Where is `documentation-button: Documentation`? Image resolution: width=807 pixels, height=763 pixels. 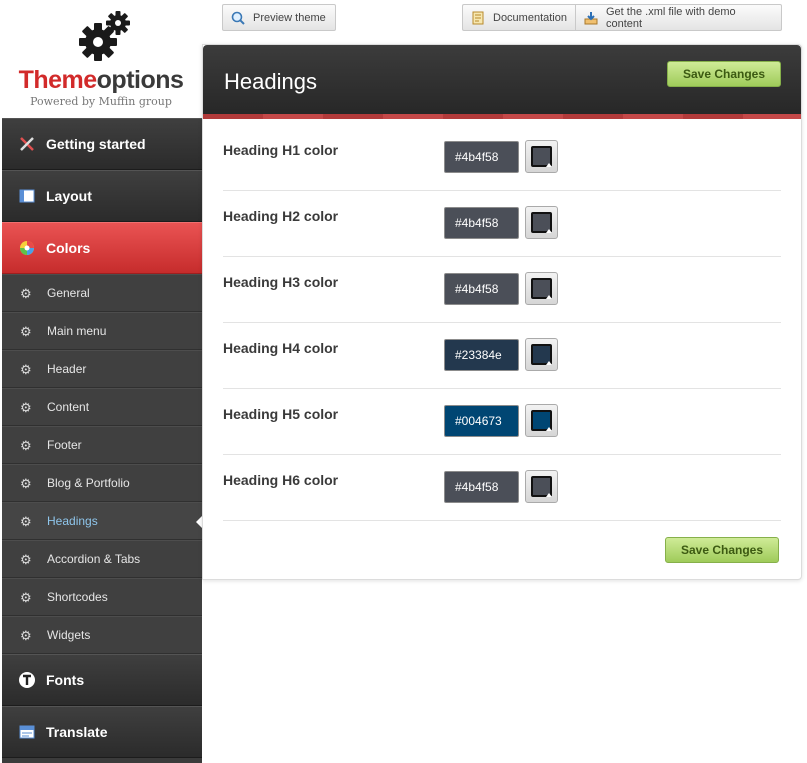
documentation-button: Documentation is located at coordinates (518, 17).